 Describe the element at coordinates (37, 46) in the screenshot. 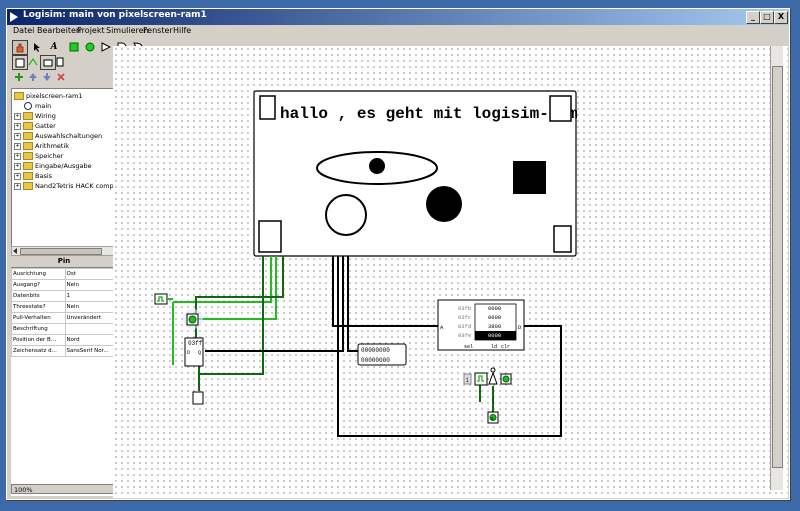

I see `select-tool-icon` at that location.